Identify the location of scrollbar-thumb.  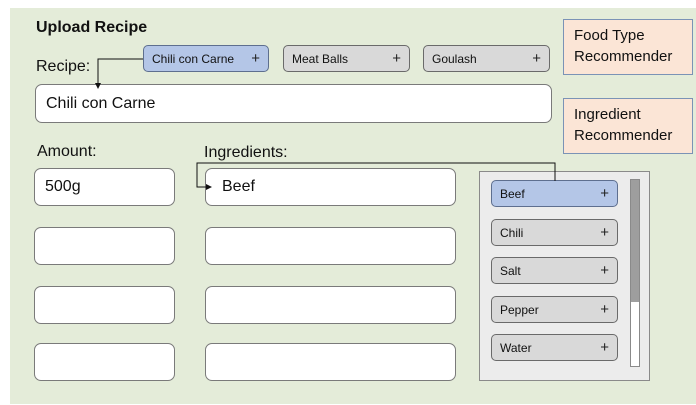
(635, 241).